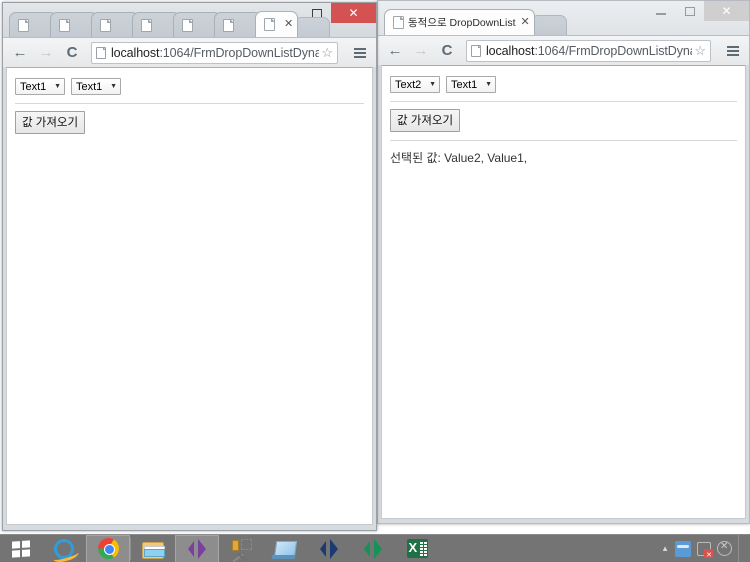  What do you see at coordinates (683, 548) in the screenshot?
I see `network-icon` at bounding box center [683, 548].